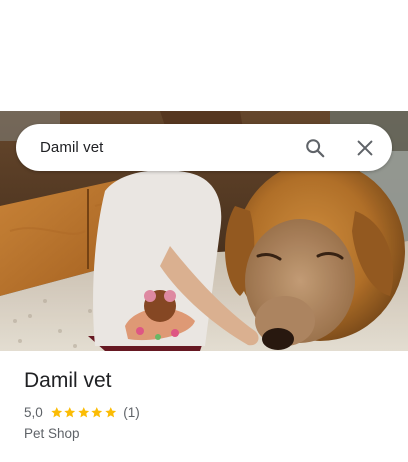  Describe the element at coordinates (33, 412) in the screenshot. I see `rating-value: 5,0` at that location.